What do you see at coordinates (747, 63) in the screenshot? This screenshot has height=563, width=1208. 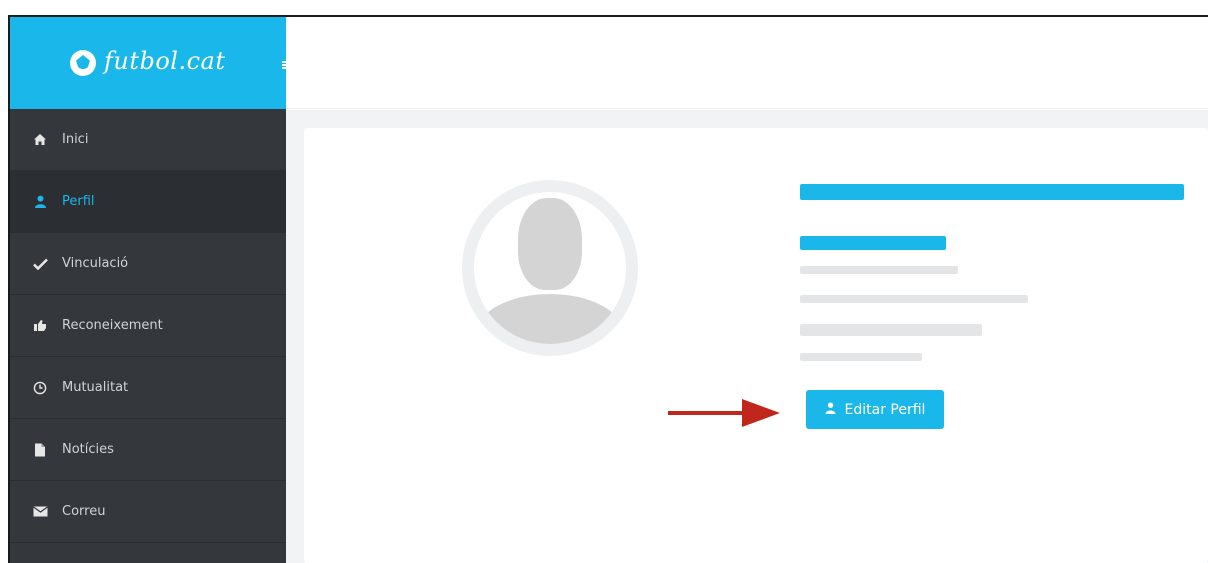 I see `top-bar` at bounding box center [747, 63].